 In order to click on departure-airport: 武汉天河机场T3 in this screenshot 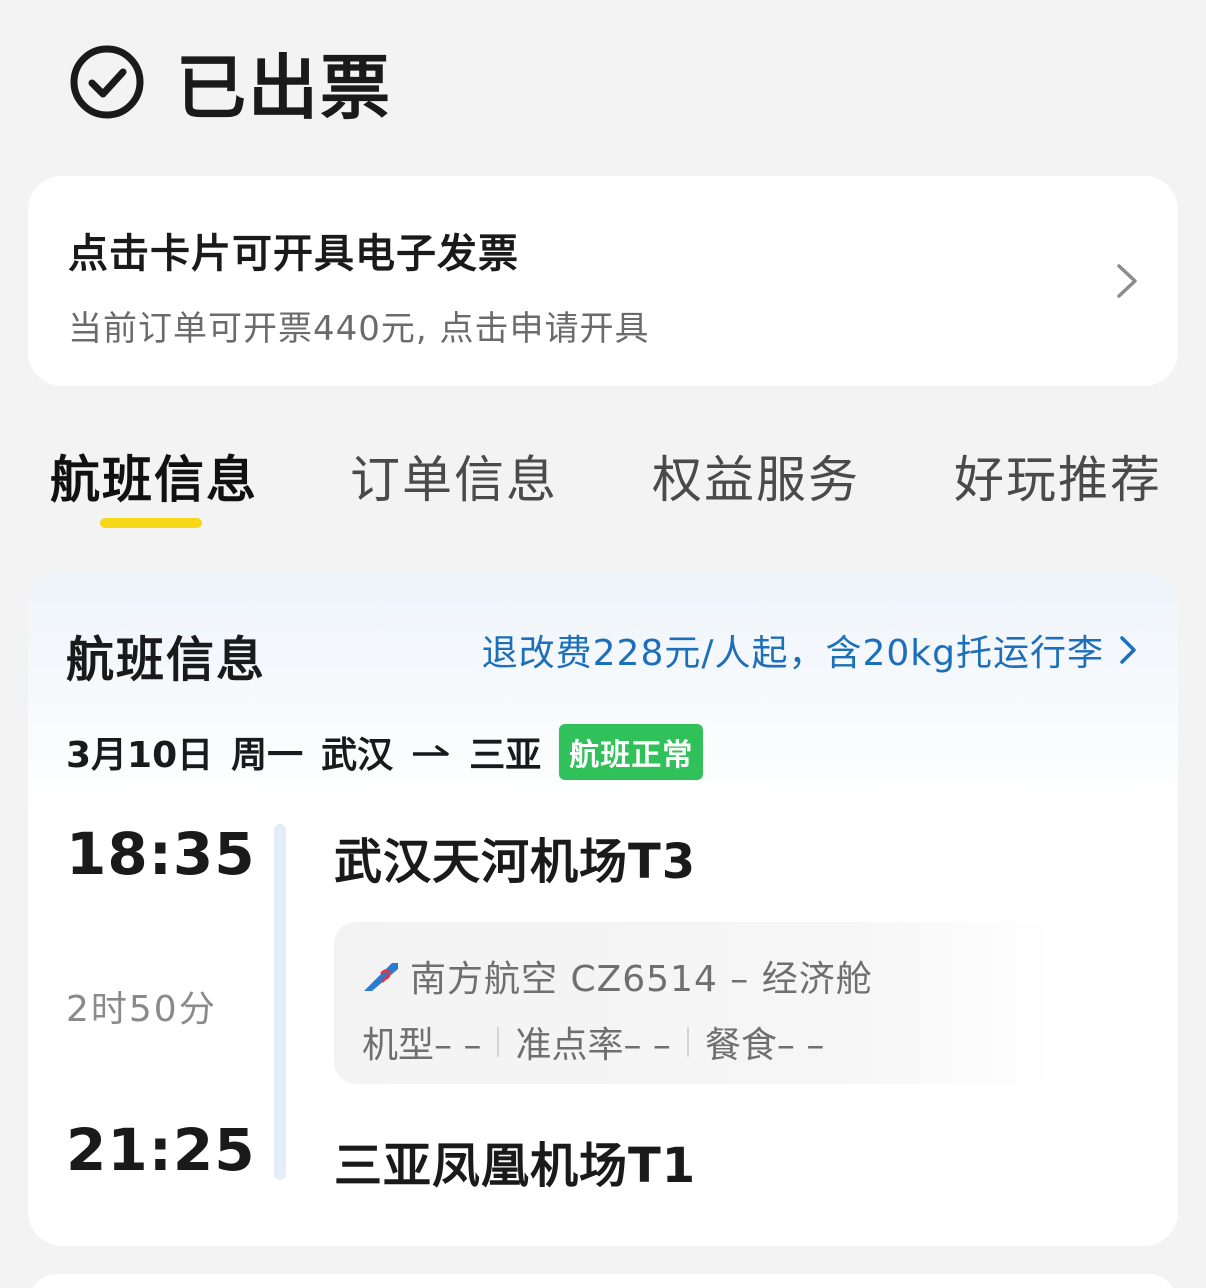, I will do `click(515, 862)`.